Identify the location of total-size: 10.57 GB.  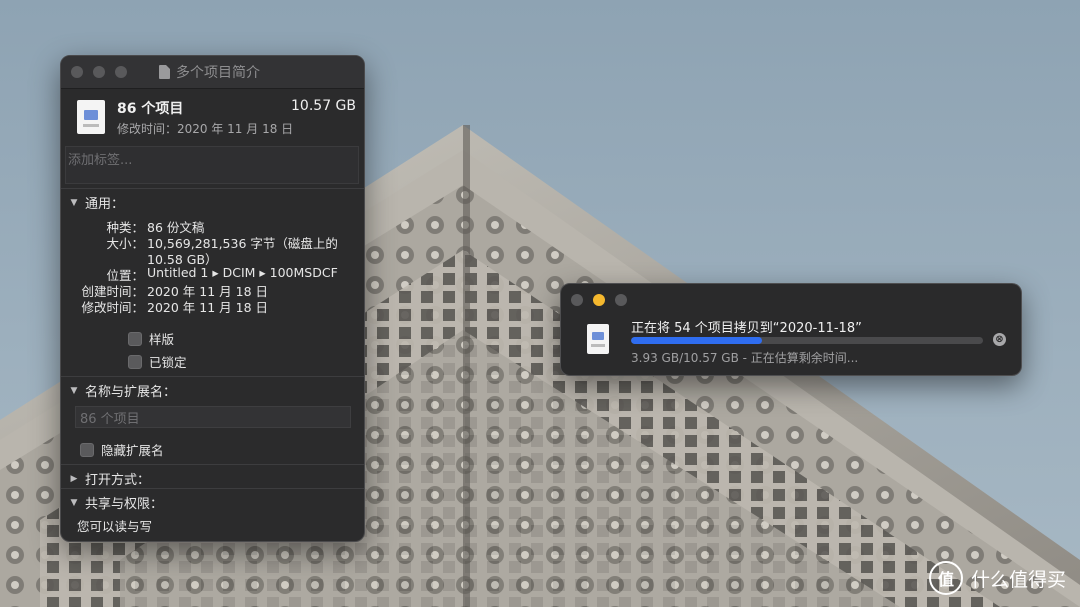
(323, 106).